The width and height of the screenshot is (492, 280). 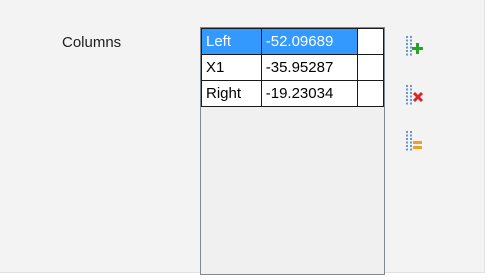 I want to click on column-name-cell: Left, so click(x=231, y=41).